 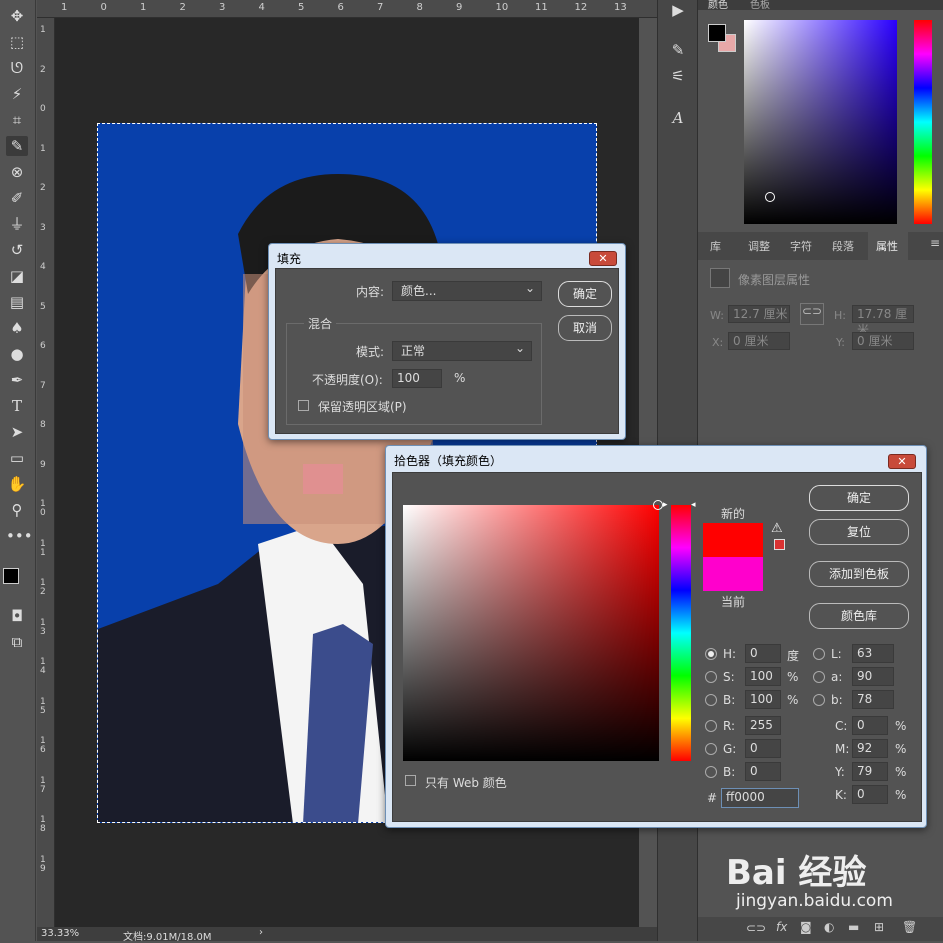 I want to click on k-input: 0, so click(x=870, y=794).